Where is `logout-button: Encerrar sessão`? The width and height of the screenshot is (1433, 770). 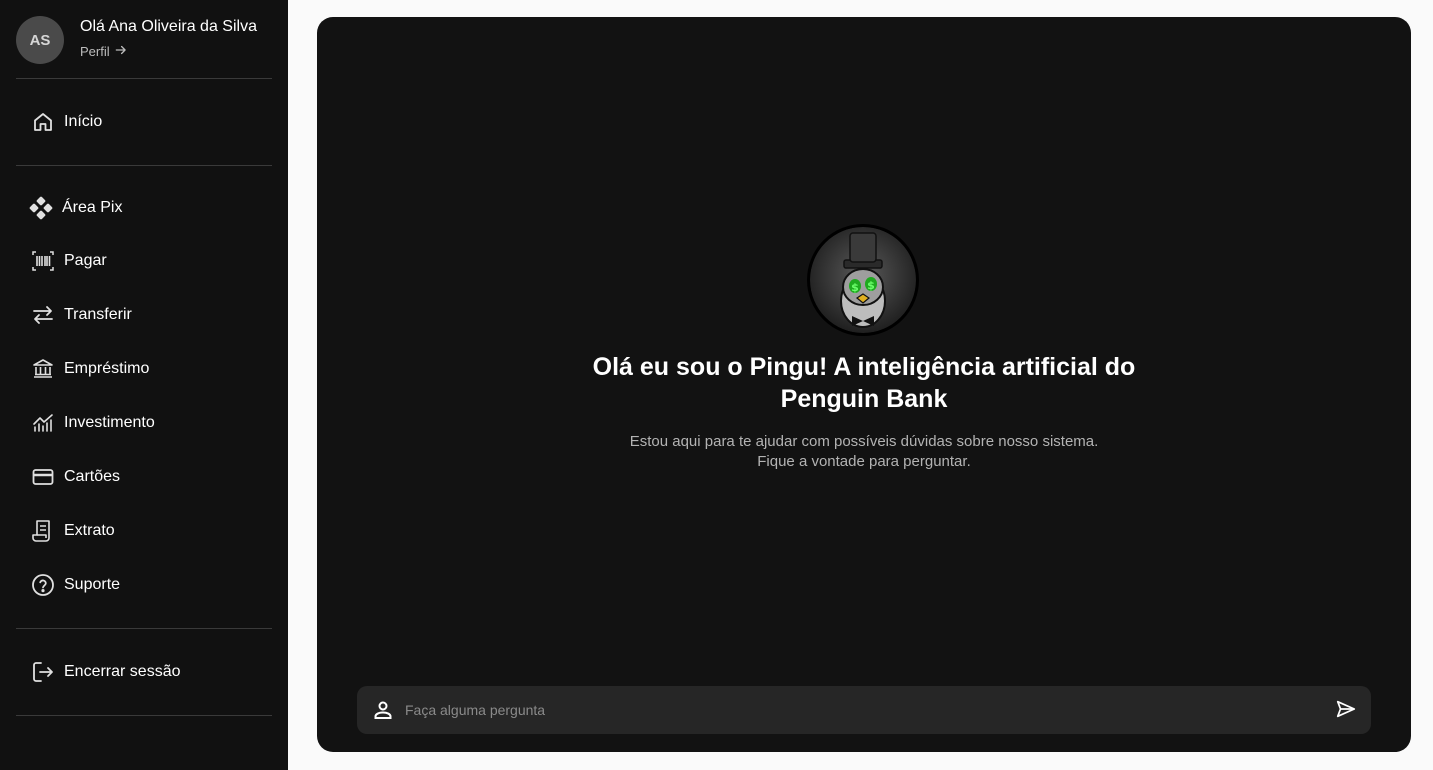 logout-button: Encerrar sessão is located at coordinates (144, 672).